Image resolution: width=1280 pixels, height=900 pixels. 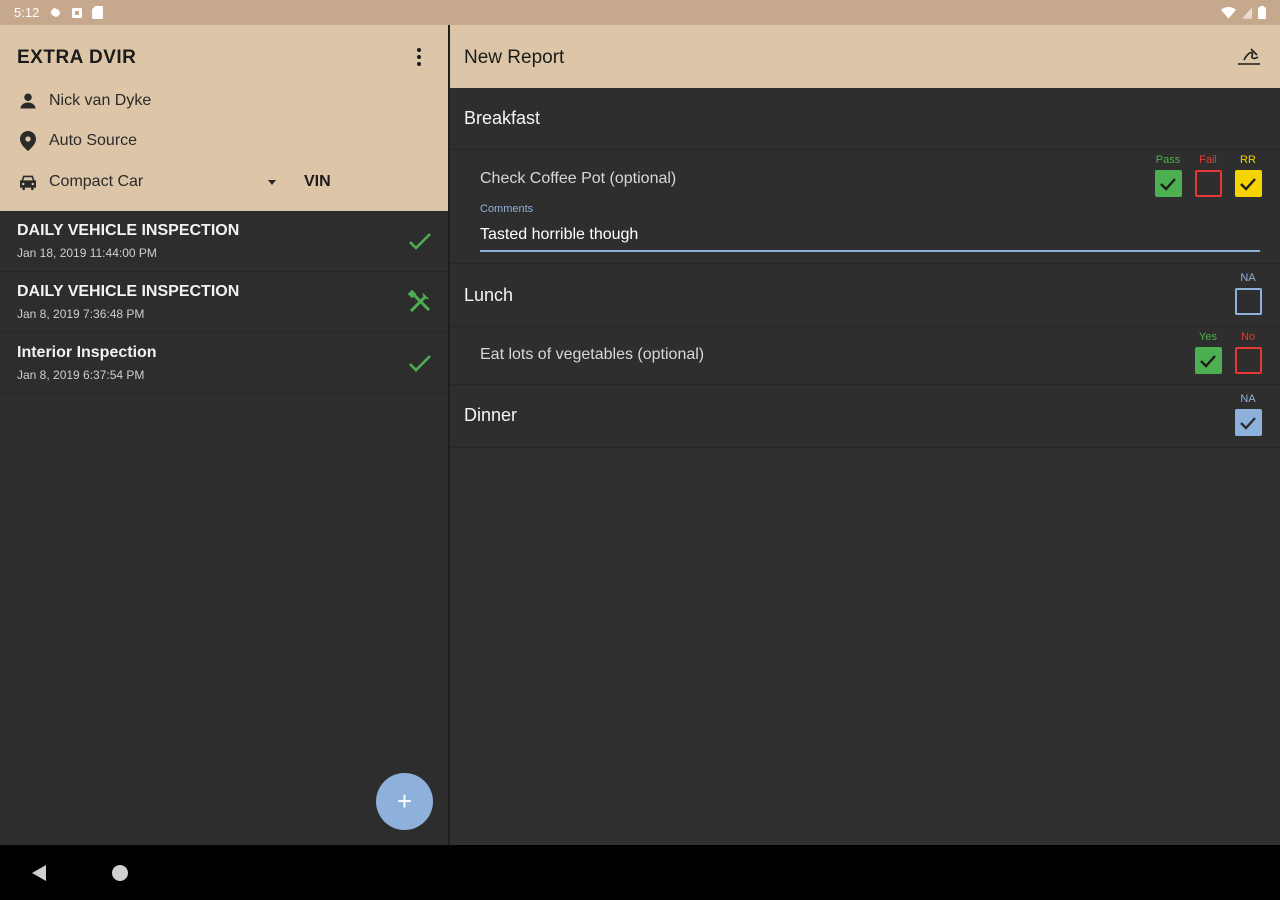 I want to click on status-notification-icons, so click(x=76, y=12).